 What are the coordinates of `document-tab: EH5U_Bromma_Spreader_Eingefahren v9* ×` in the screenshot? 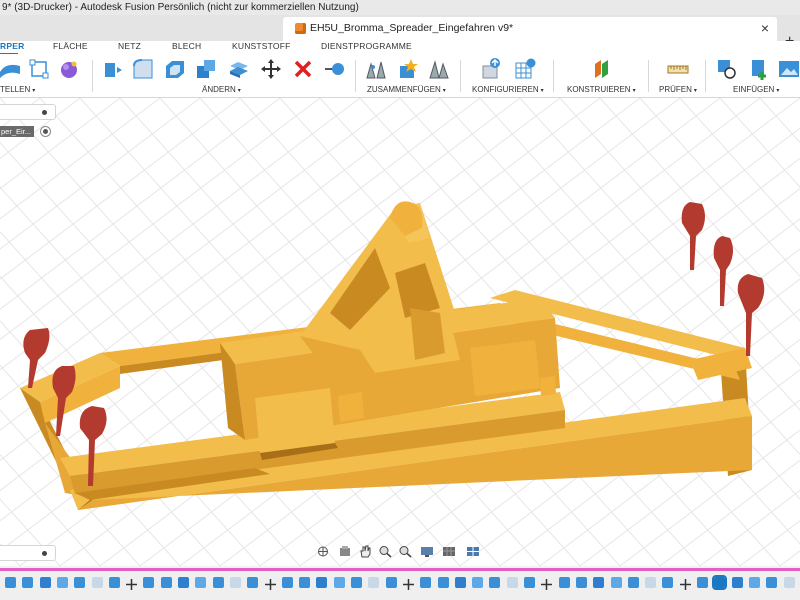 It's located at (530, 29).